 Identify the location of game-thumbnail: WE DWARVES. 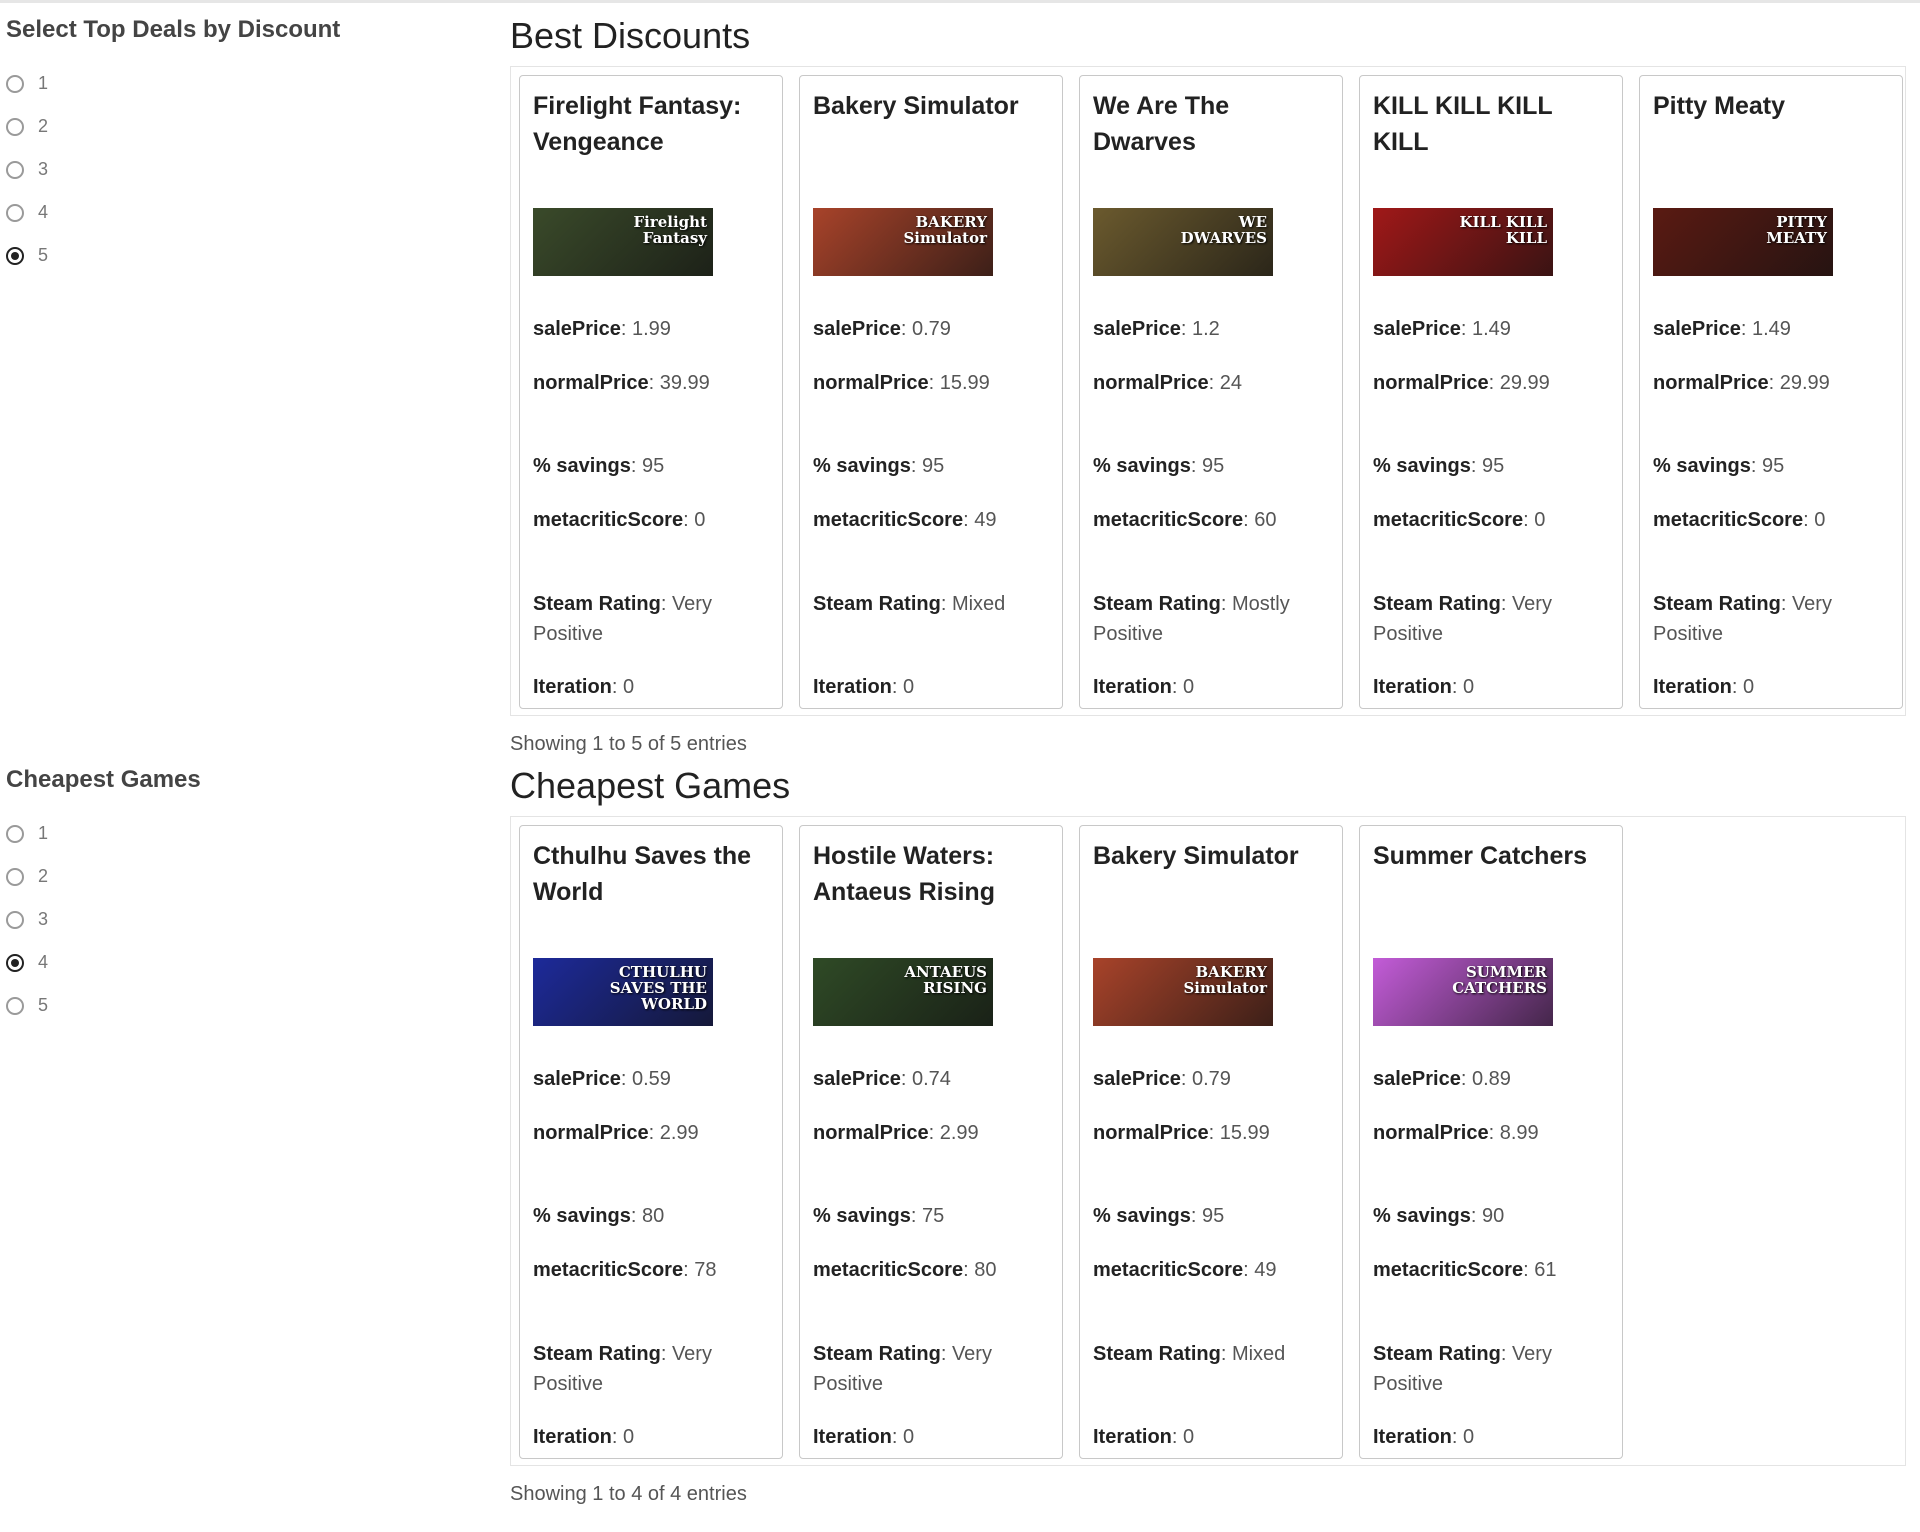
(1183, 242).